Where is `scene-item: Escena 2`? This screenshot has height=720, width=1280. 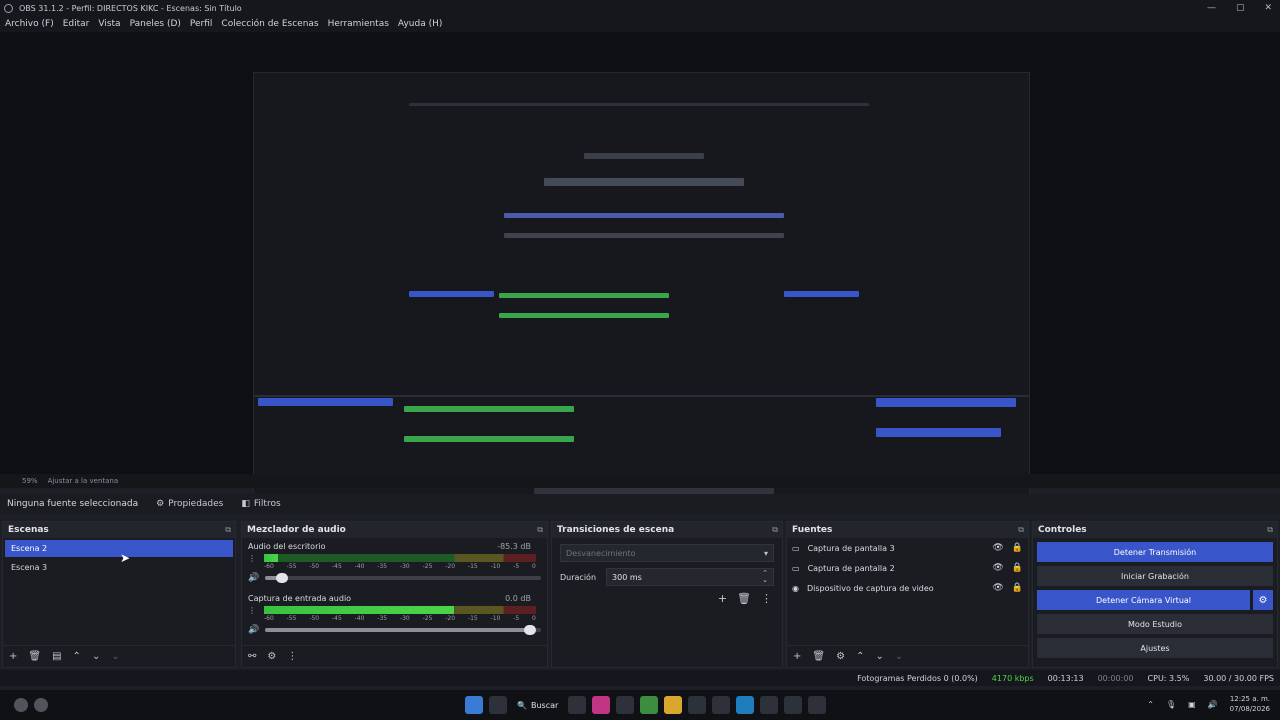 scene-item: Escena 2 is located at coordinates (119, 548).